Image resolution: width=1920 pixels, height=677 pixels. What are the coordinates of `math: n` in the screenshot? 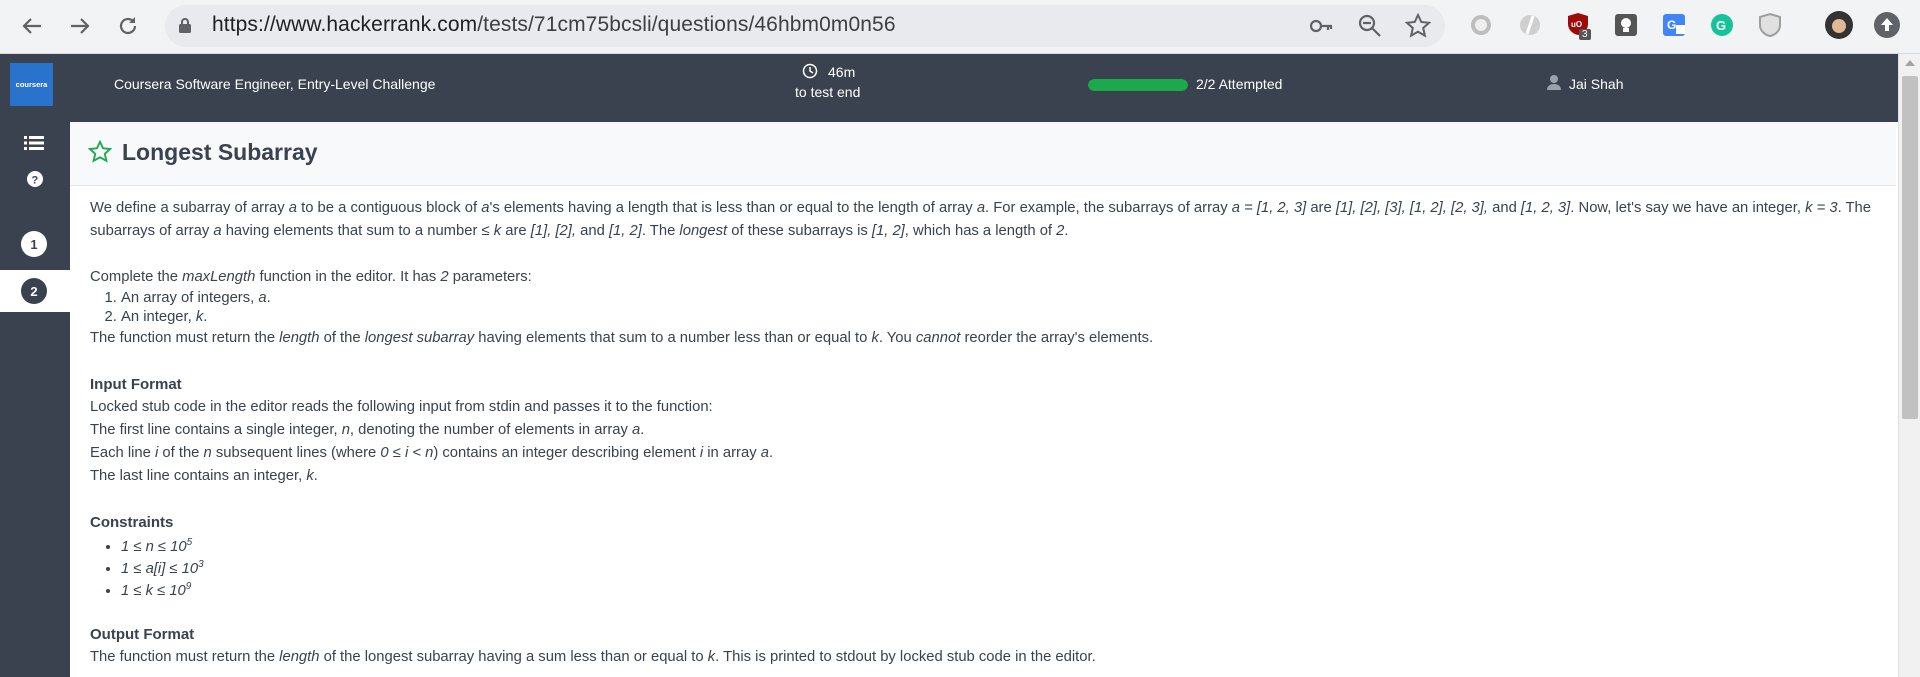 It's located at (345, 430).